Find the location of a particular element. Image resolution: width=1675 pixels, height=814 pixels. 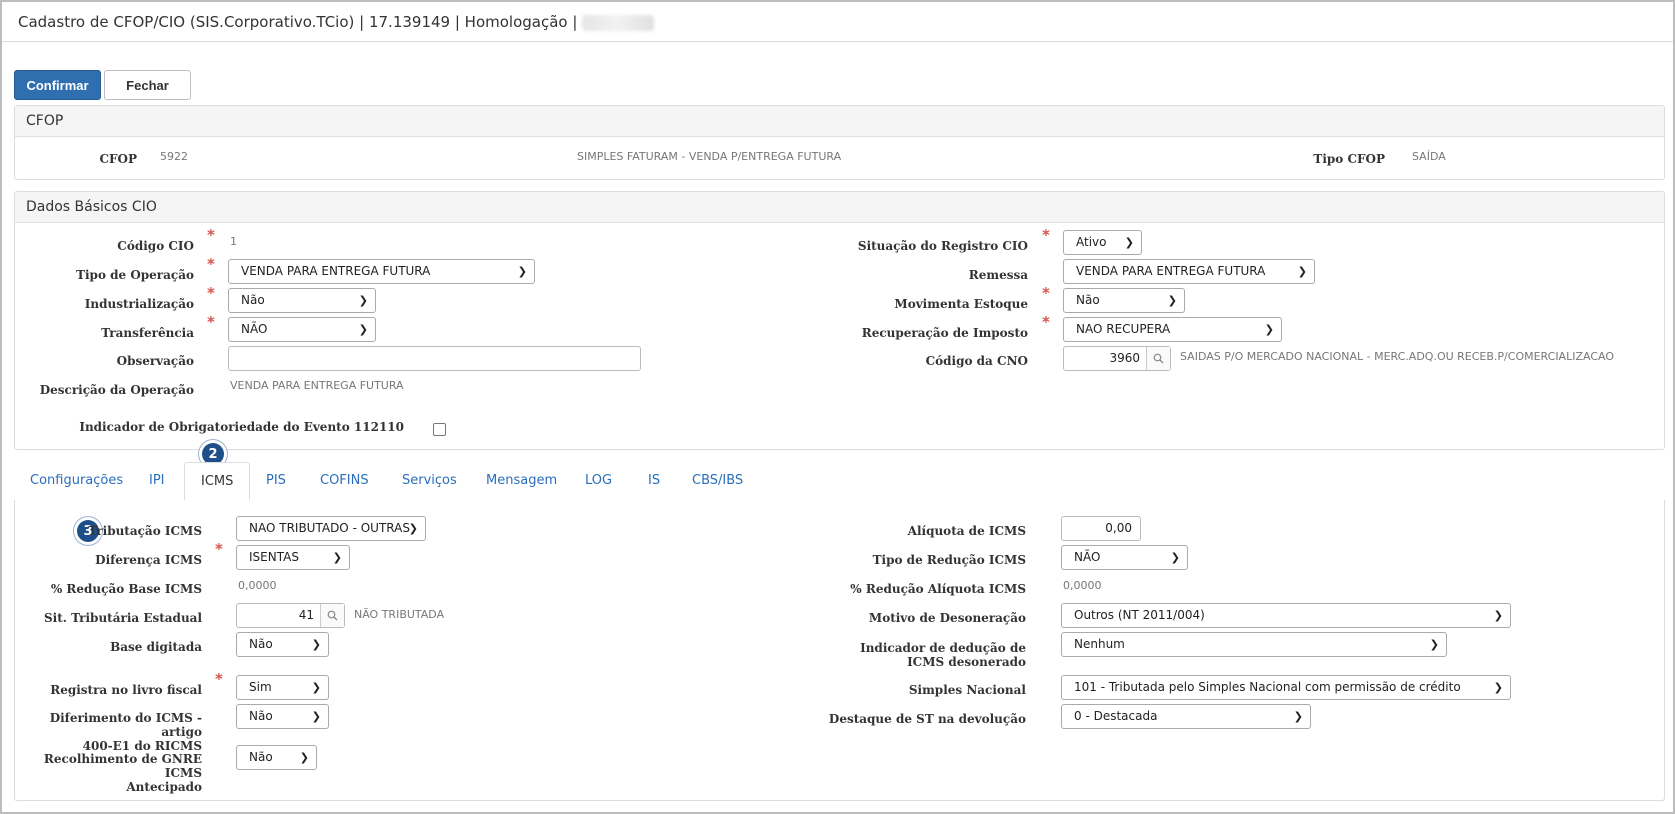

tipo-cfop-value: SAÍDA is located at coordinates (1429, 156).